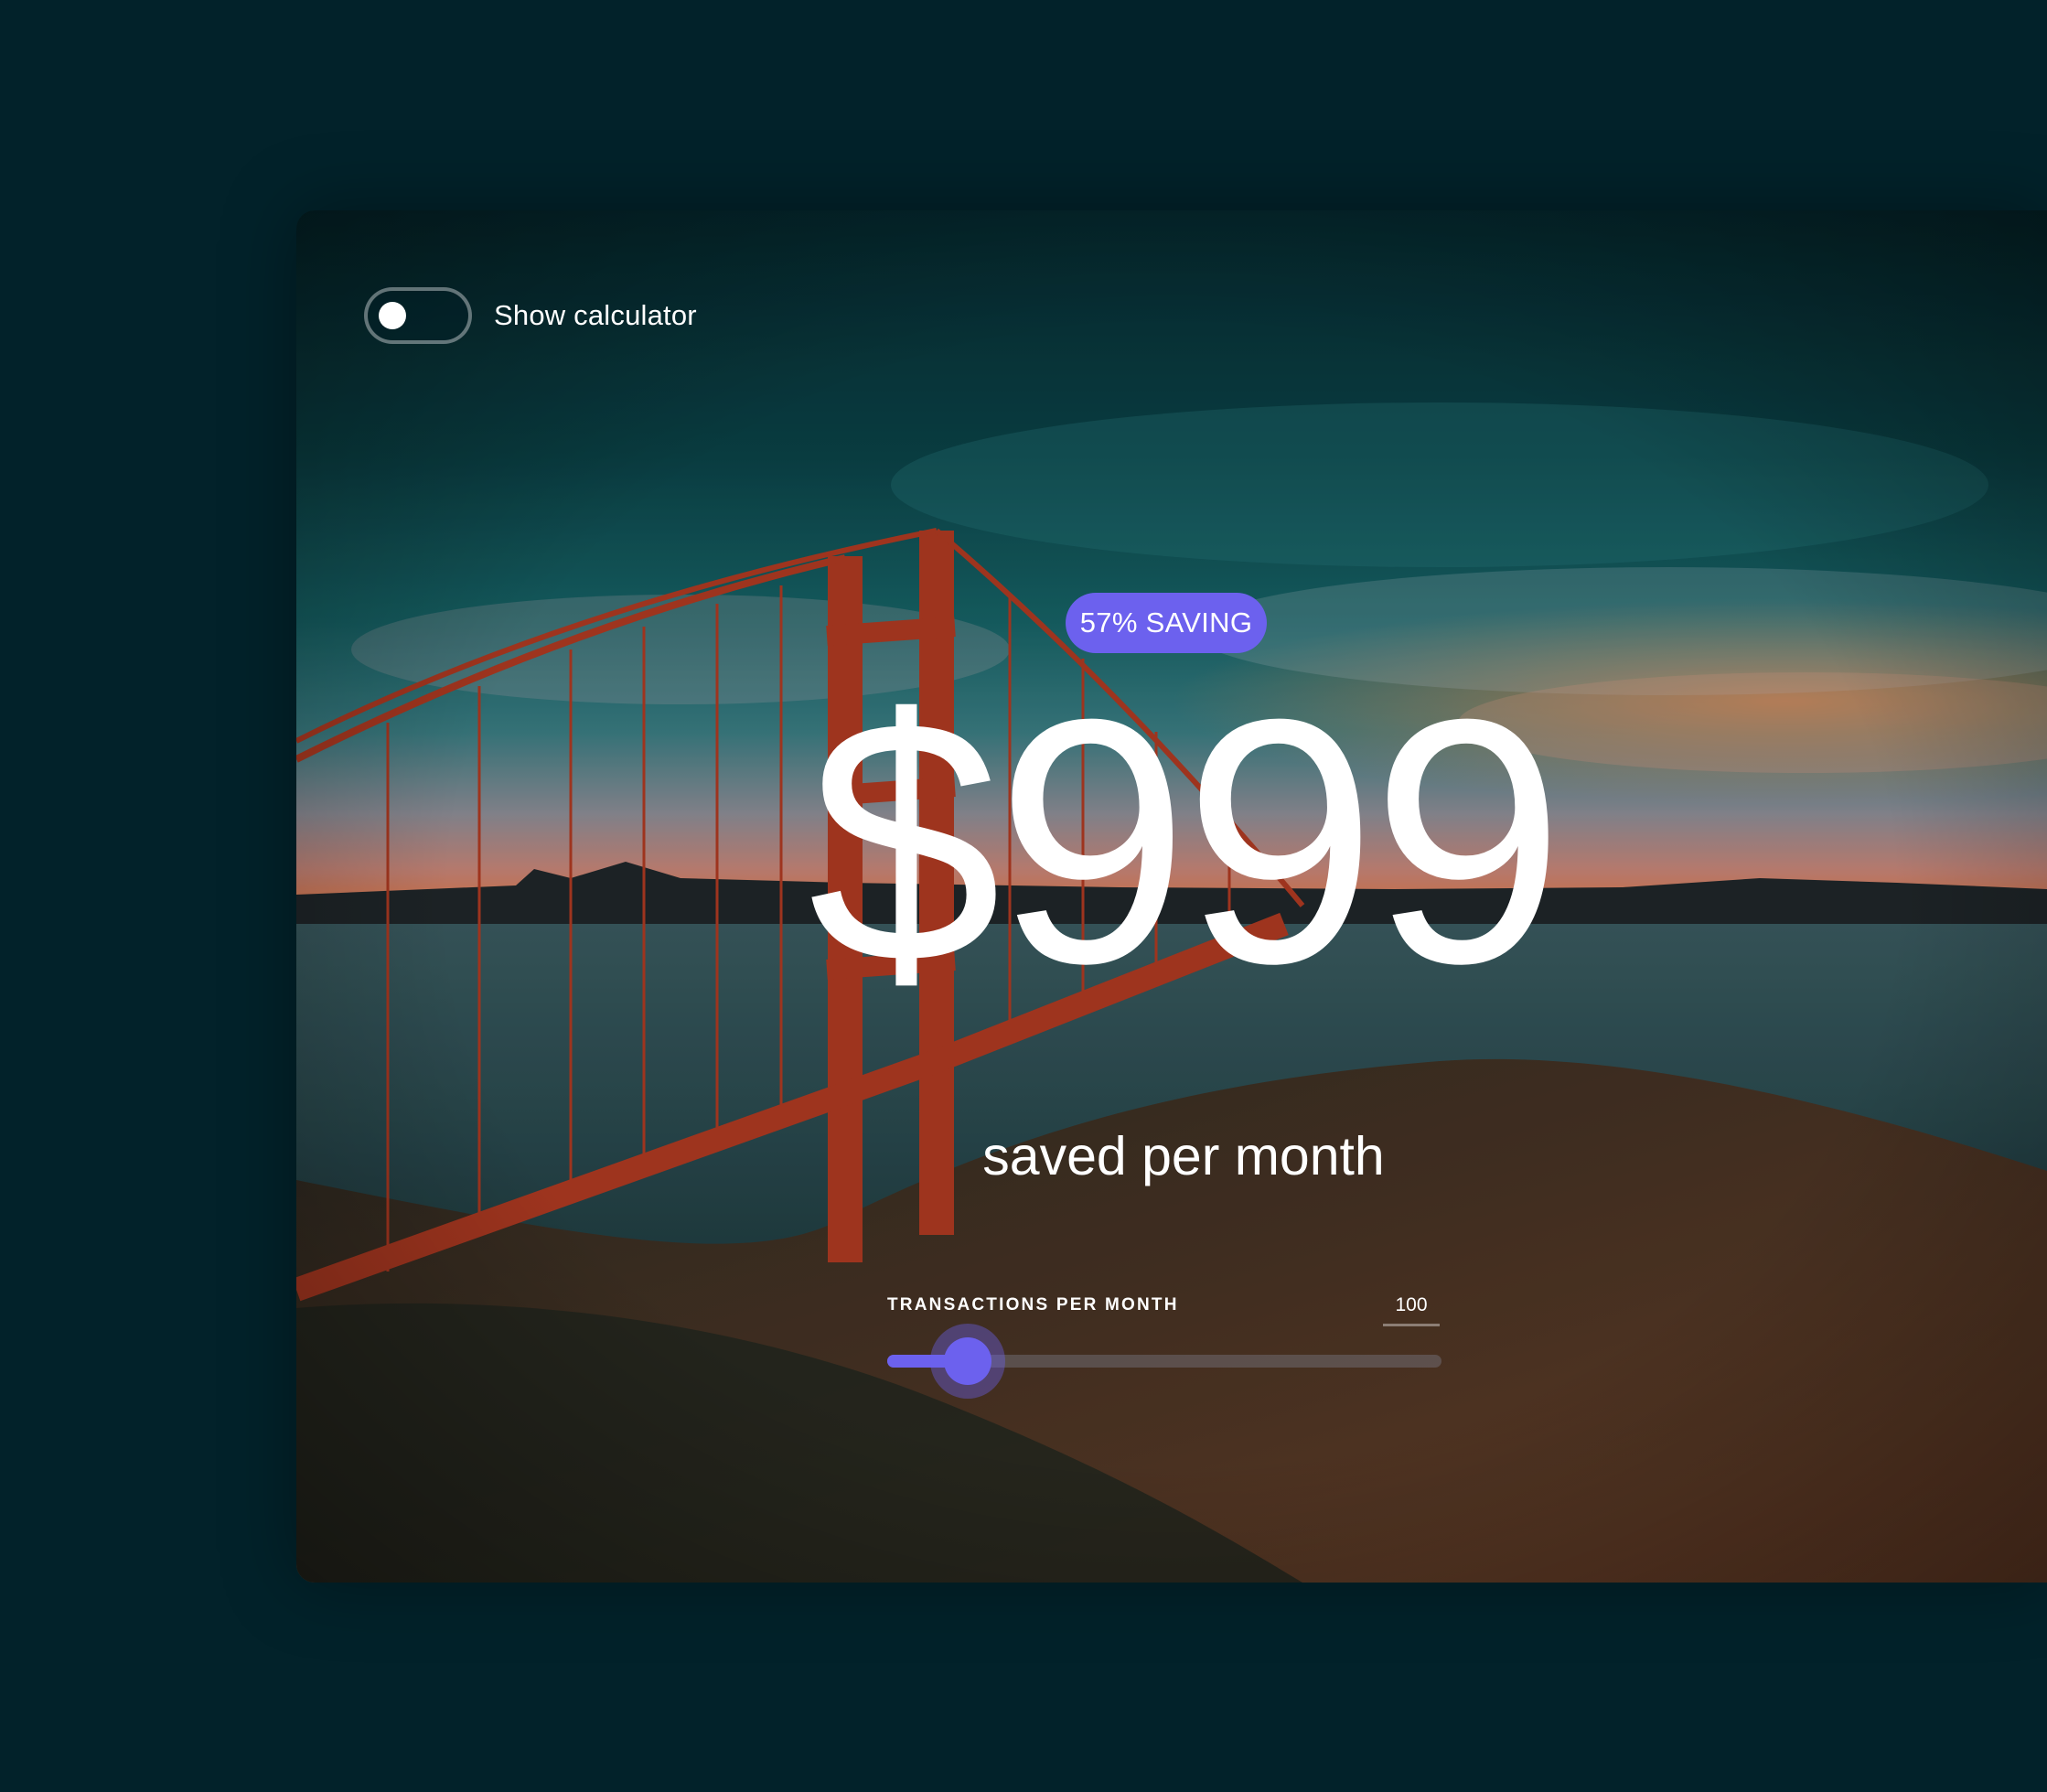 The width and height of the screenshot is (2047, 1792). What do you see at coordinates (968, 1361) in the screenshot?
I see `slider-thumb` at bounding box center [968, 1361].